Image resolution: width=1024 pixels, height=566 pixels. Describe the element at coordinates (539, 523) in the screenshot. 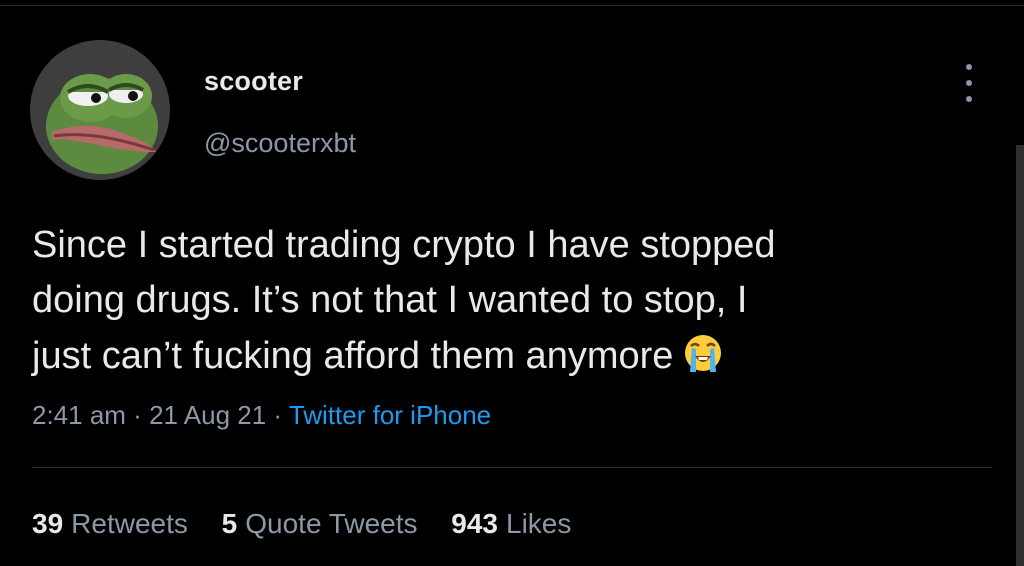

I see `likes-label: Likes` at that location.